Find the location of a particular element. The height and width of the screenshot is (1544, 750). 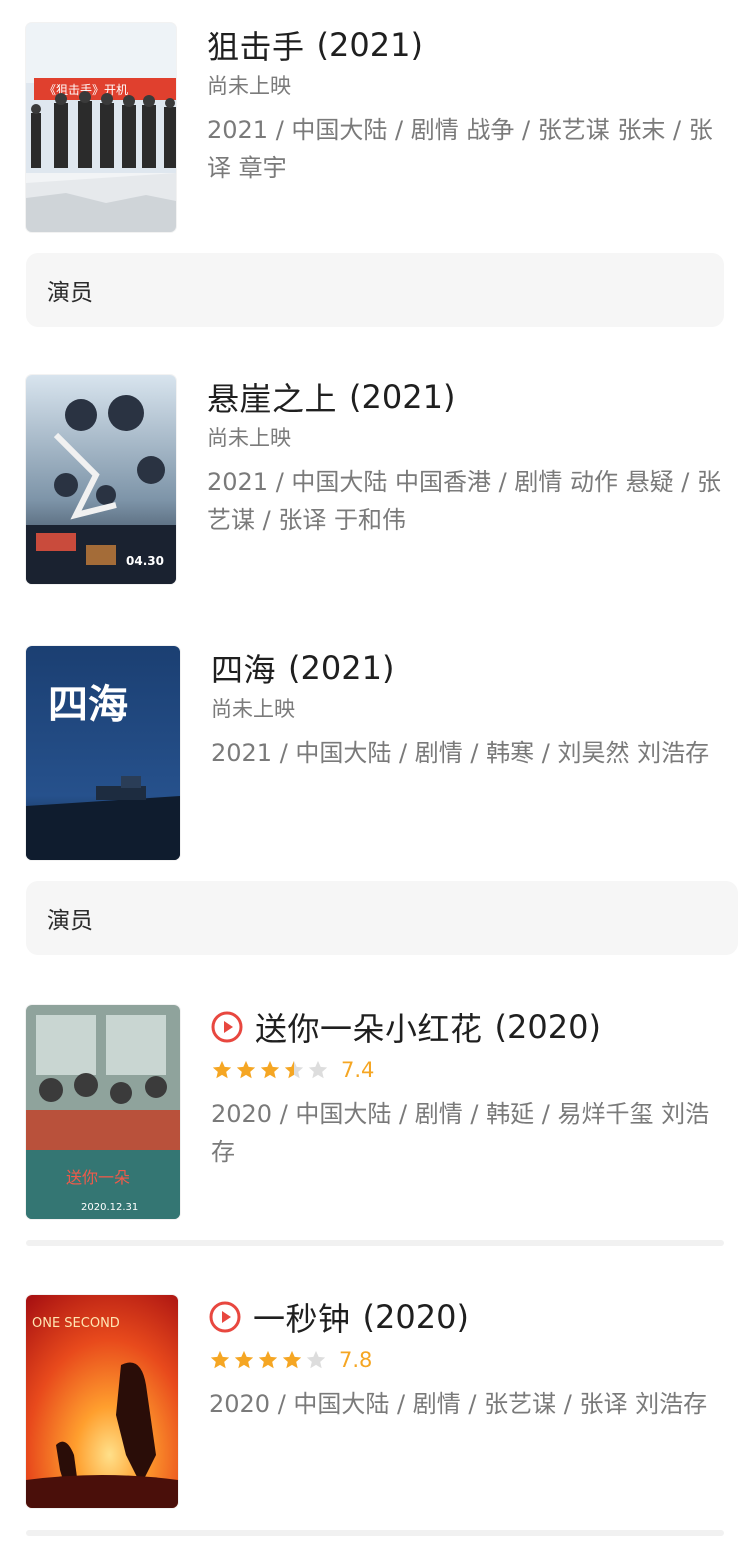

rating-row: 7.8 is located at coordinates (466, 1360).